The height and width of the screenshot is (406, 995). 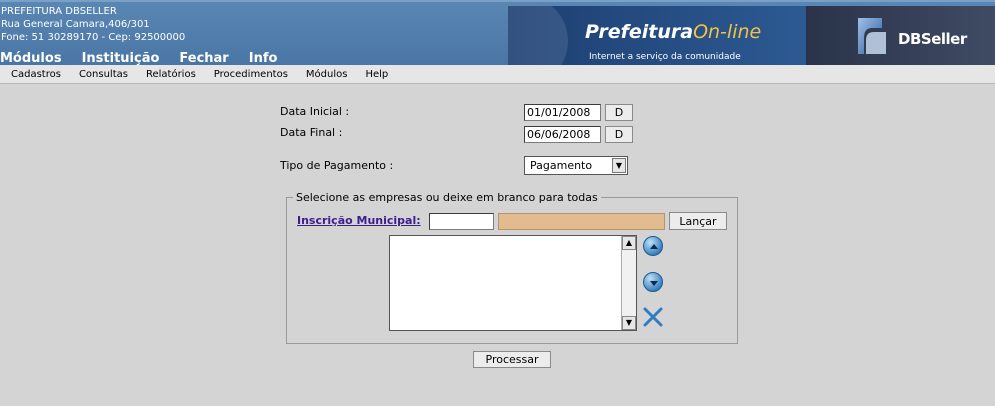 I want to click on remove-x-icon, so click(x=653, y=317).